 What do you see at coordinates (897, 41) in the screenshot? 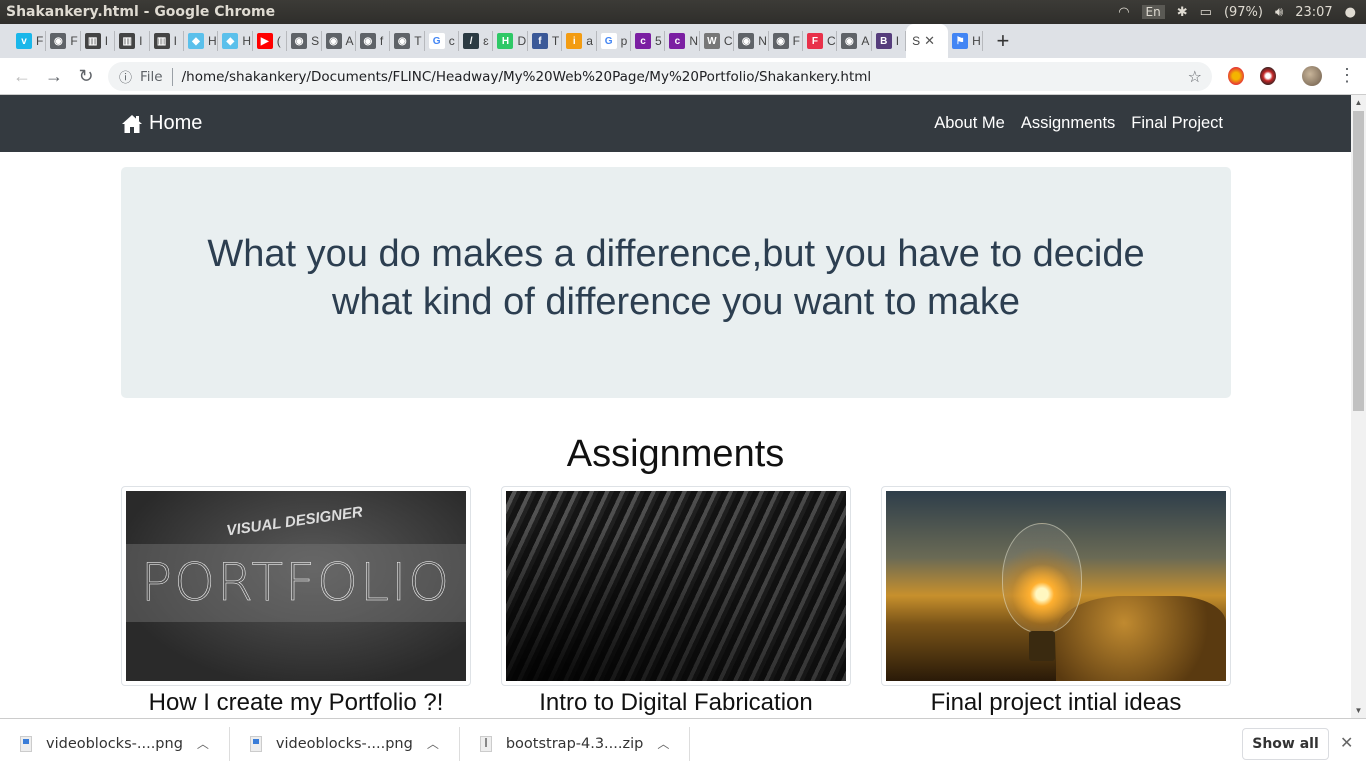
I see `tab-title: I` at bounding box center [897, 41].